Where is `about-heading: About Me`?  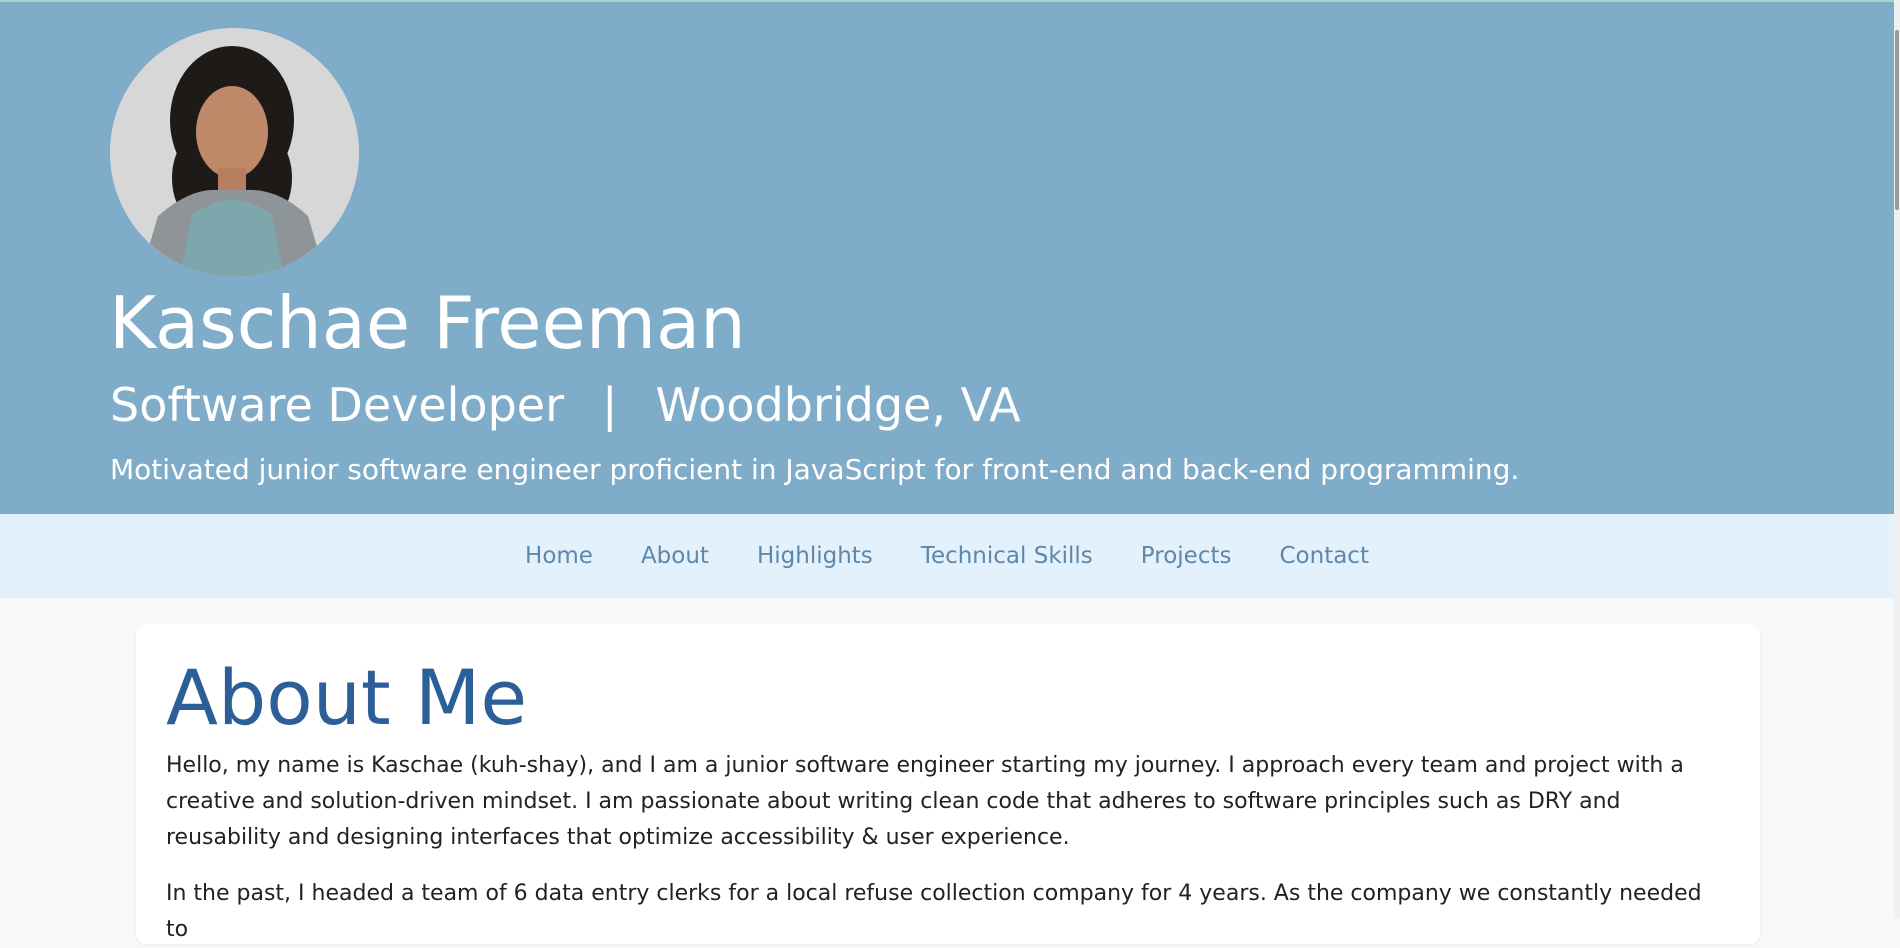 about-heading: About Me is located at coordinates (347, 697).